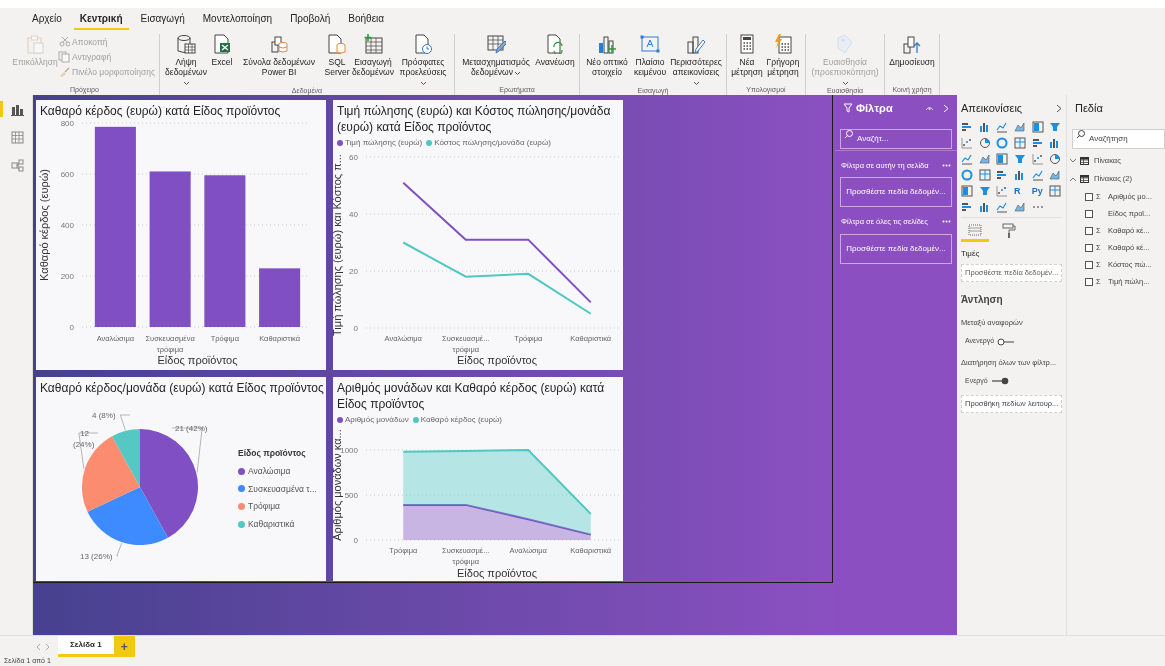 The width and height of the screenshot is (1165, 666). What do you see at coordinates (186, 60) in the screenshot?
I see `ribbon-button: Λήψη δεδομένων` at bounding box center [186, 60].